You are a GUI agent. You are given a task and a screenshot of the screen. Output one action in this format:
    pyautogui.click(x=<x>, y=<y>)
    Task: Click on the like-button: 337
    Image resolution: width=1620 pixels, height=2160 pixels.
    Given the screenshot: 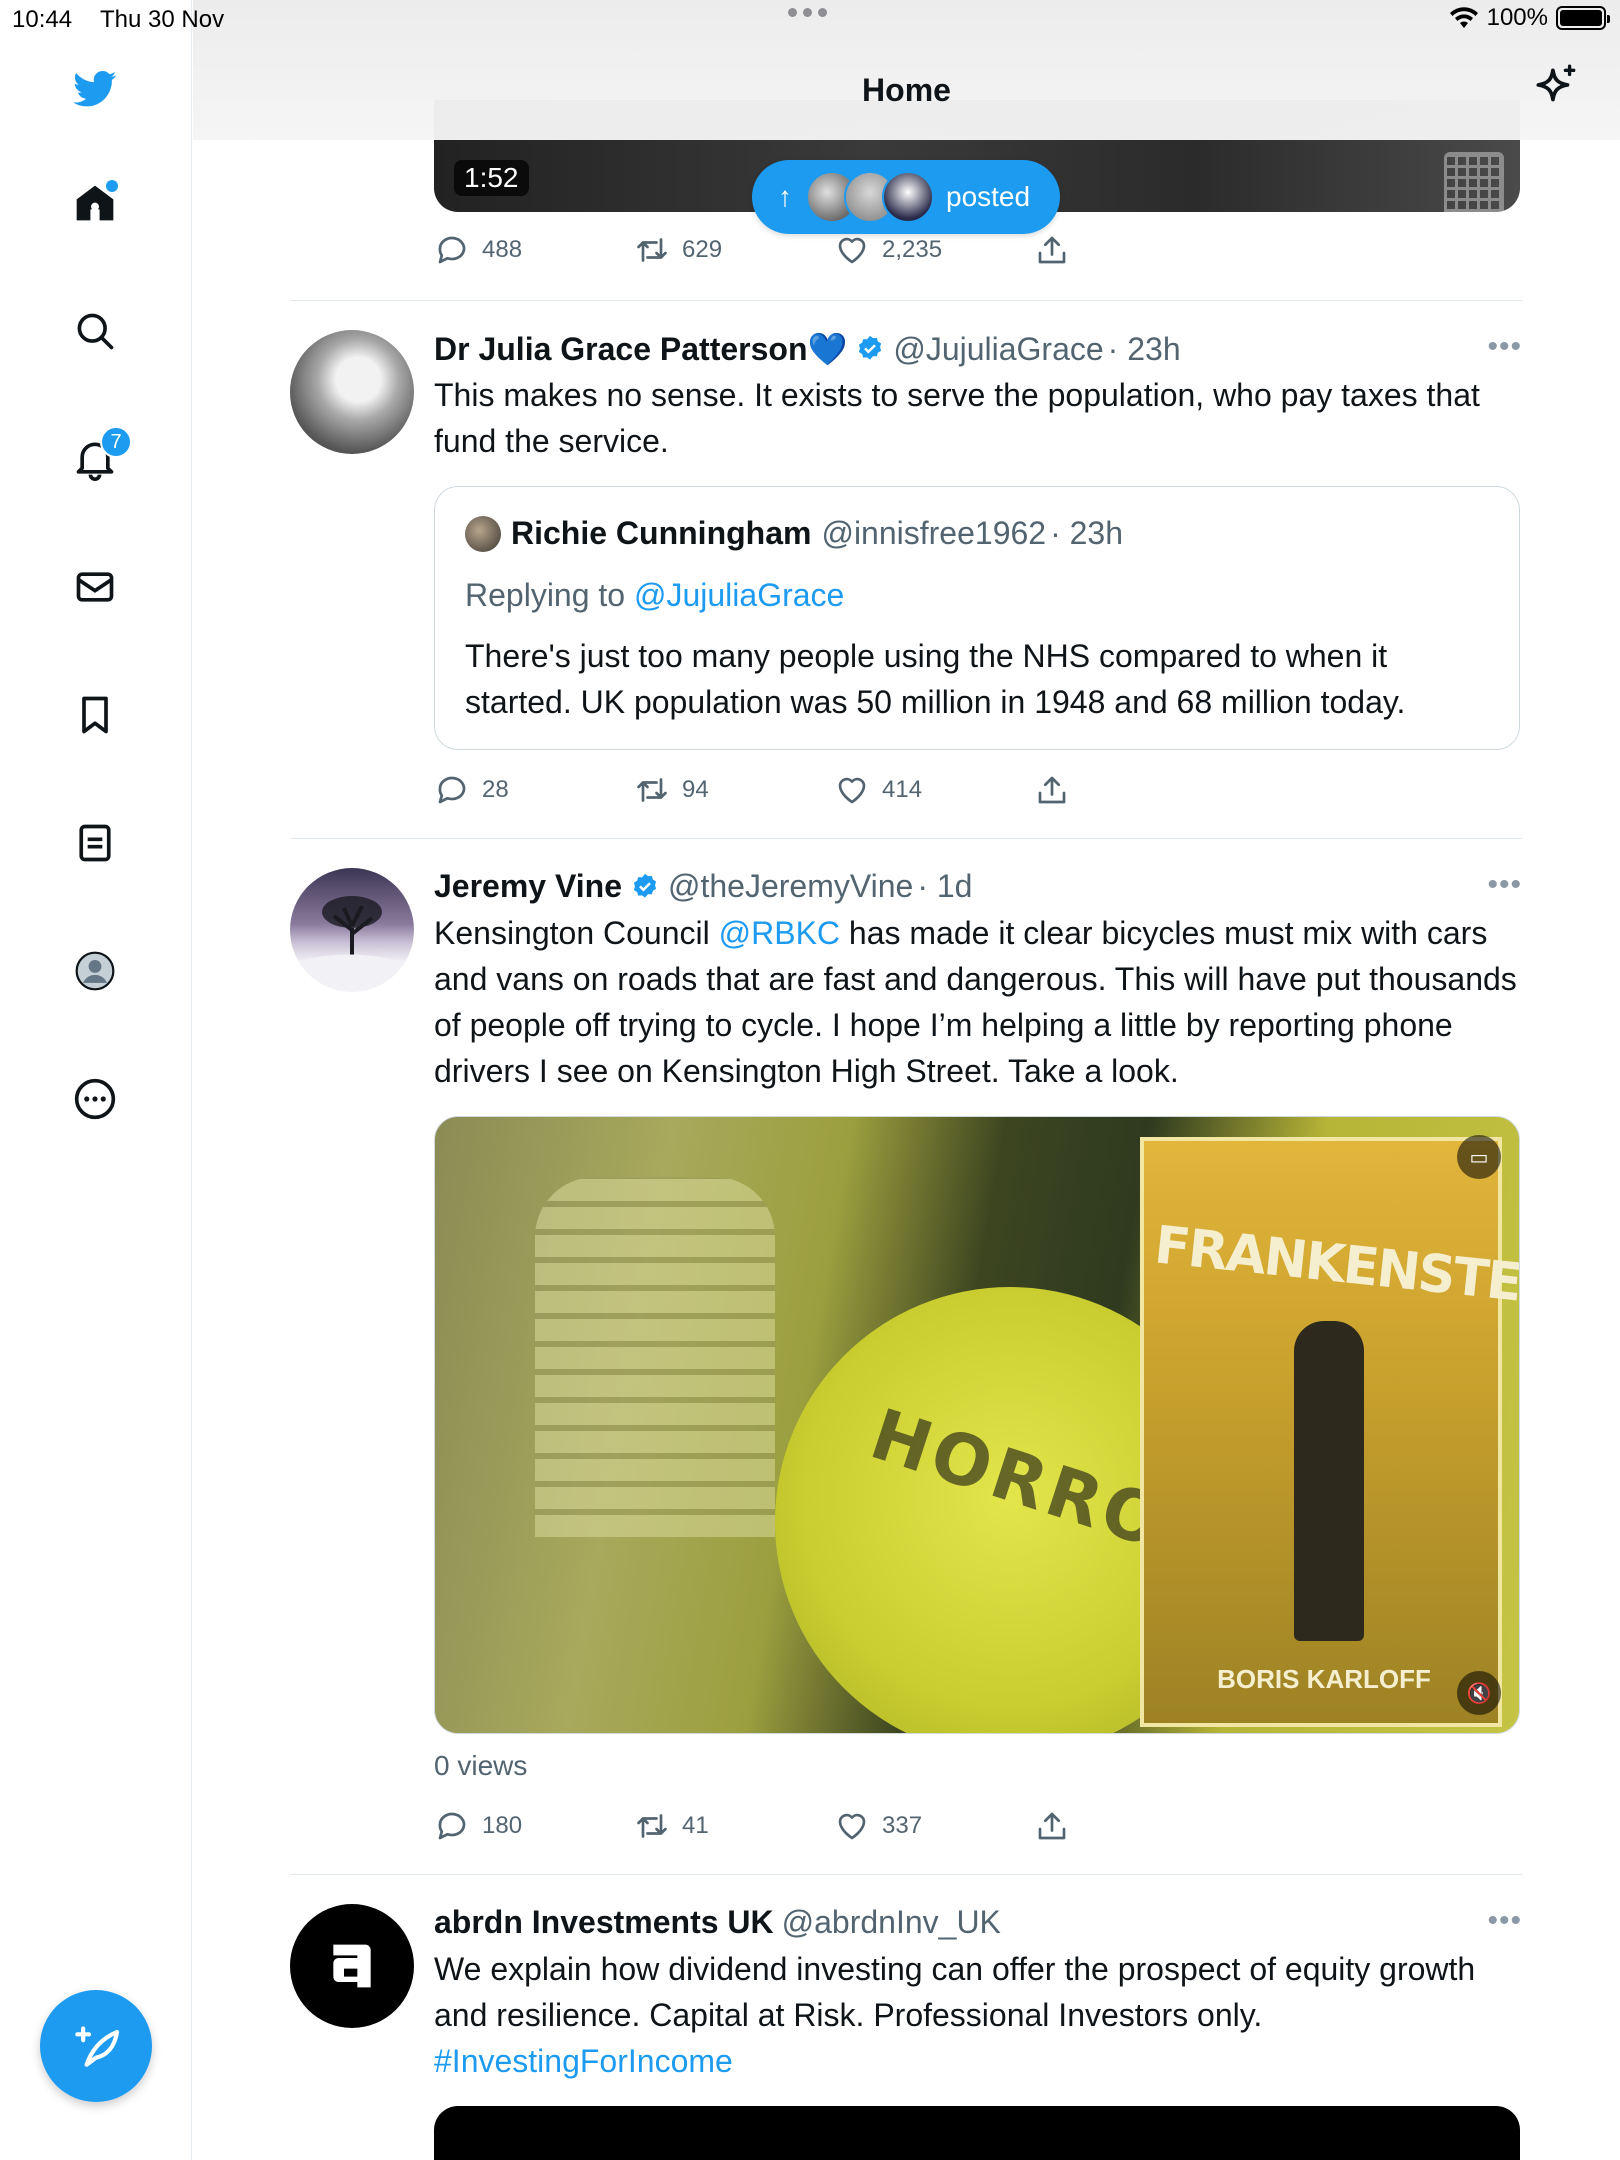 What is the action you would take?
    pyautogui.click(x=934, y=1826)
    